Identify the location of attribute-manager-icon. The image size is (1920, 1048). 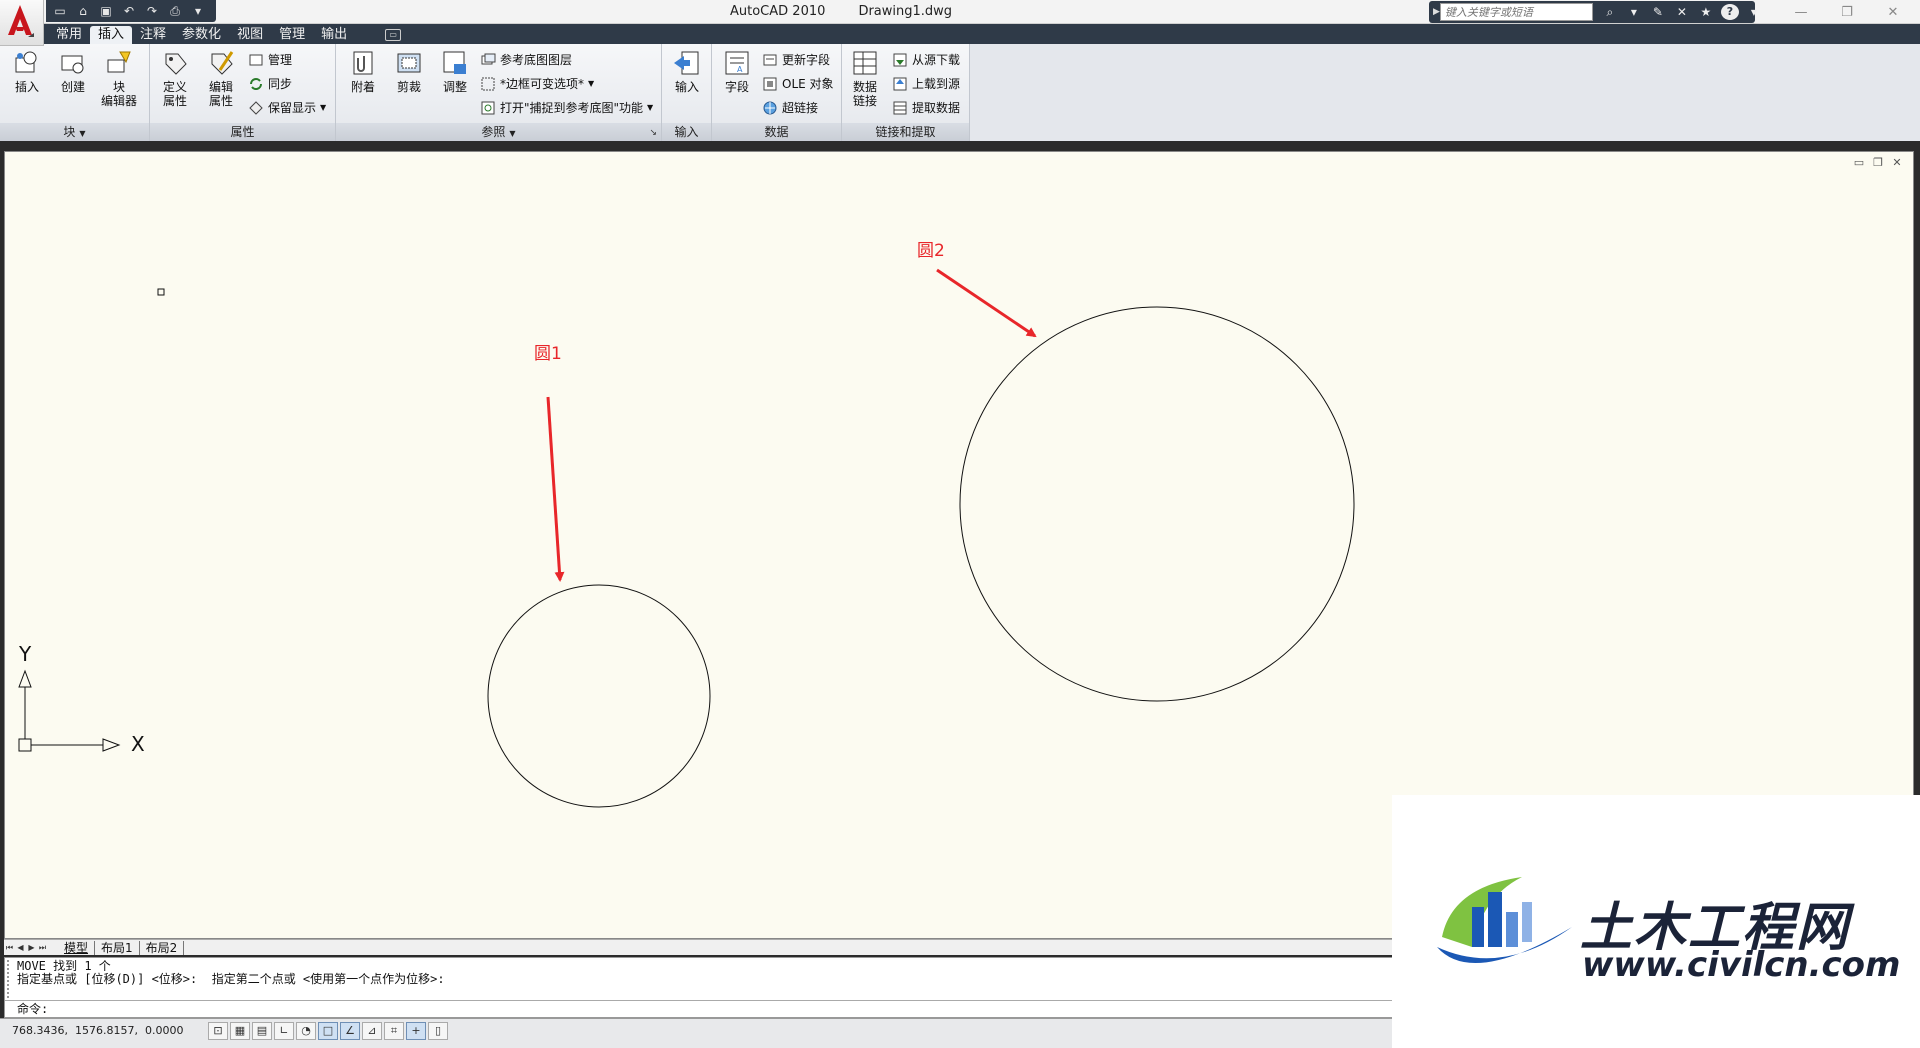
(256, 60).